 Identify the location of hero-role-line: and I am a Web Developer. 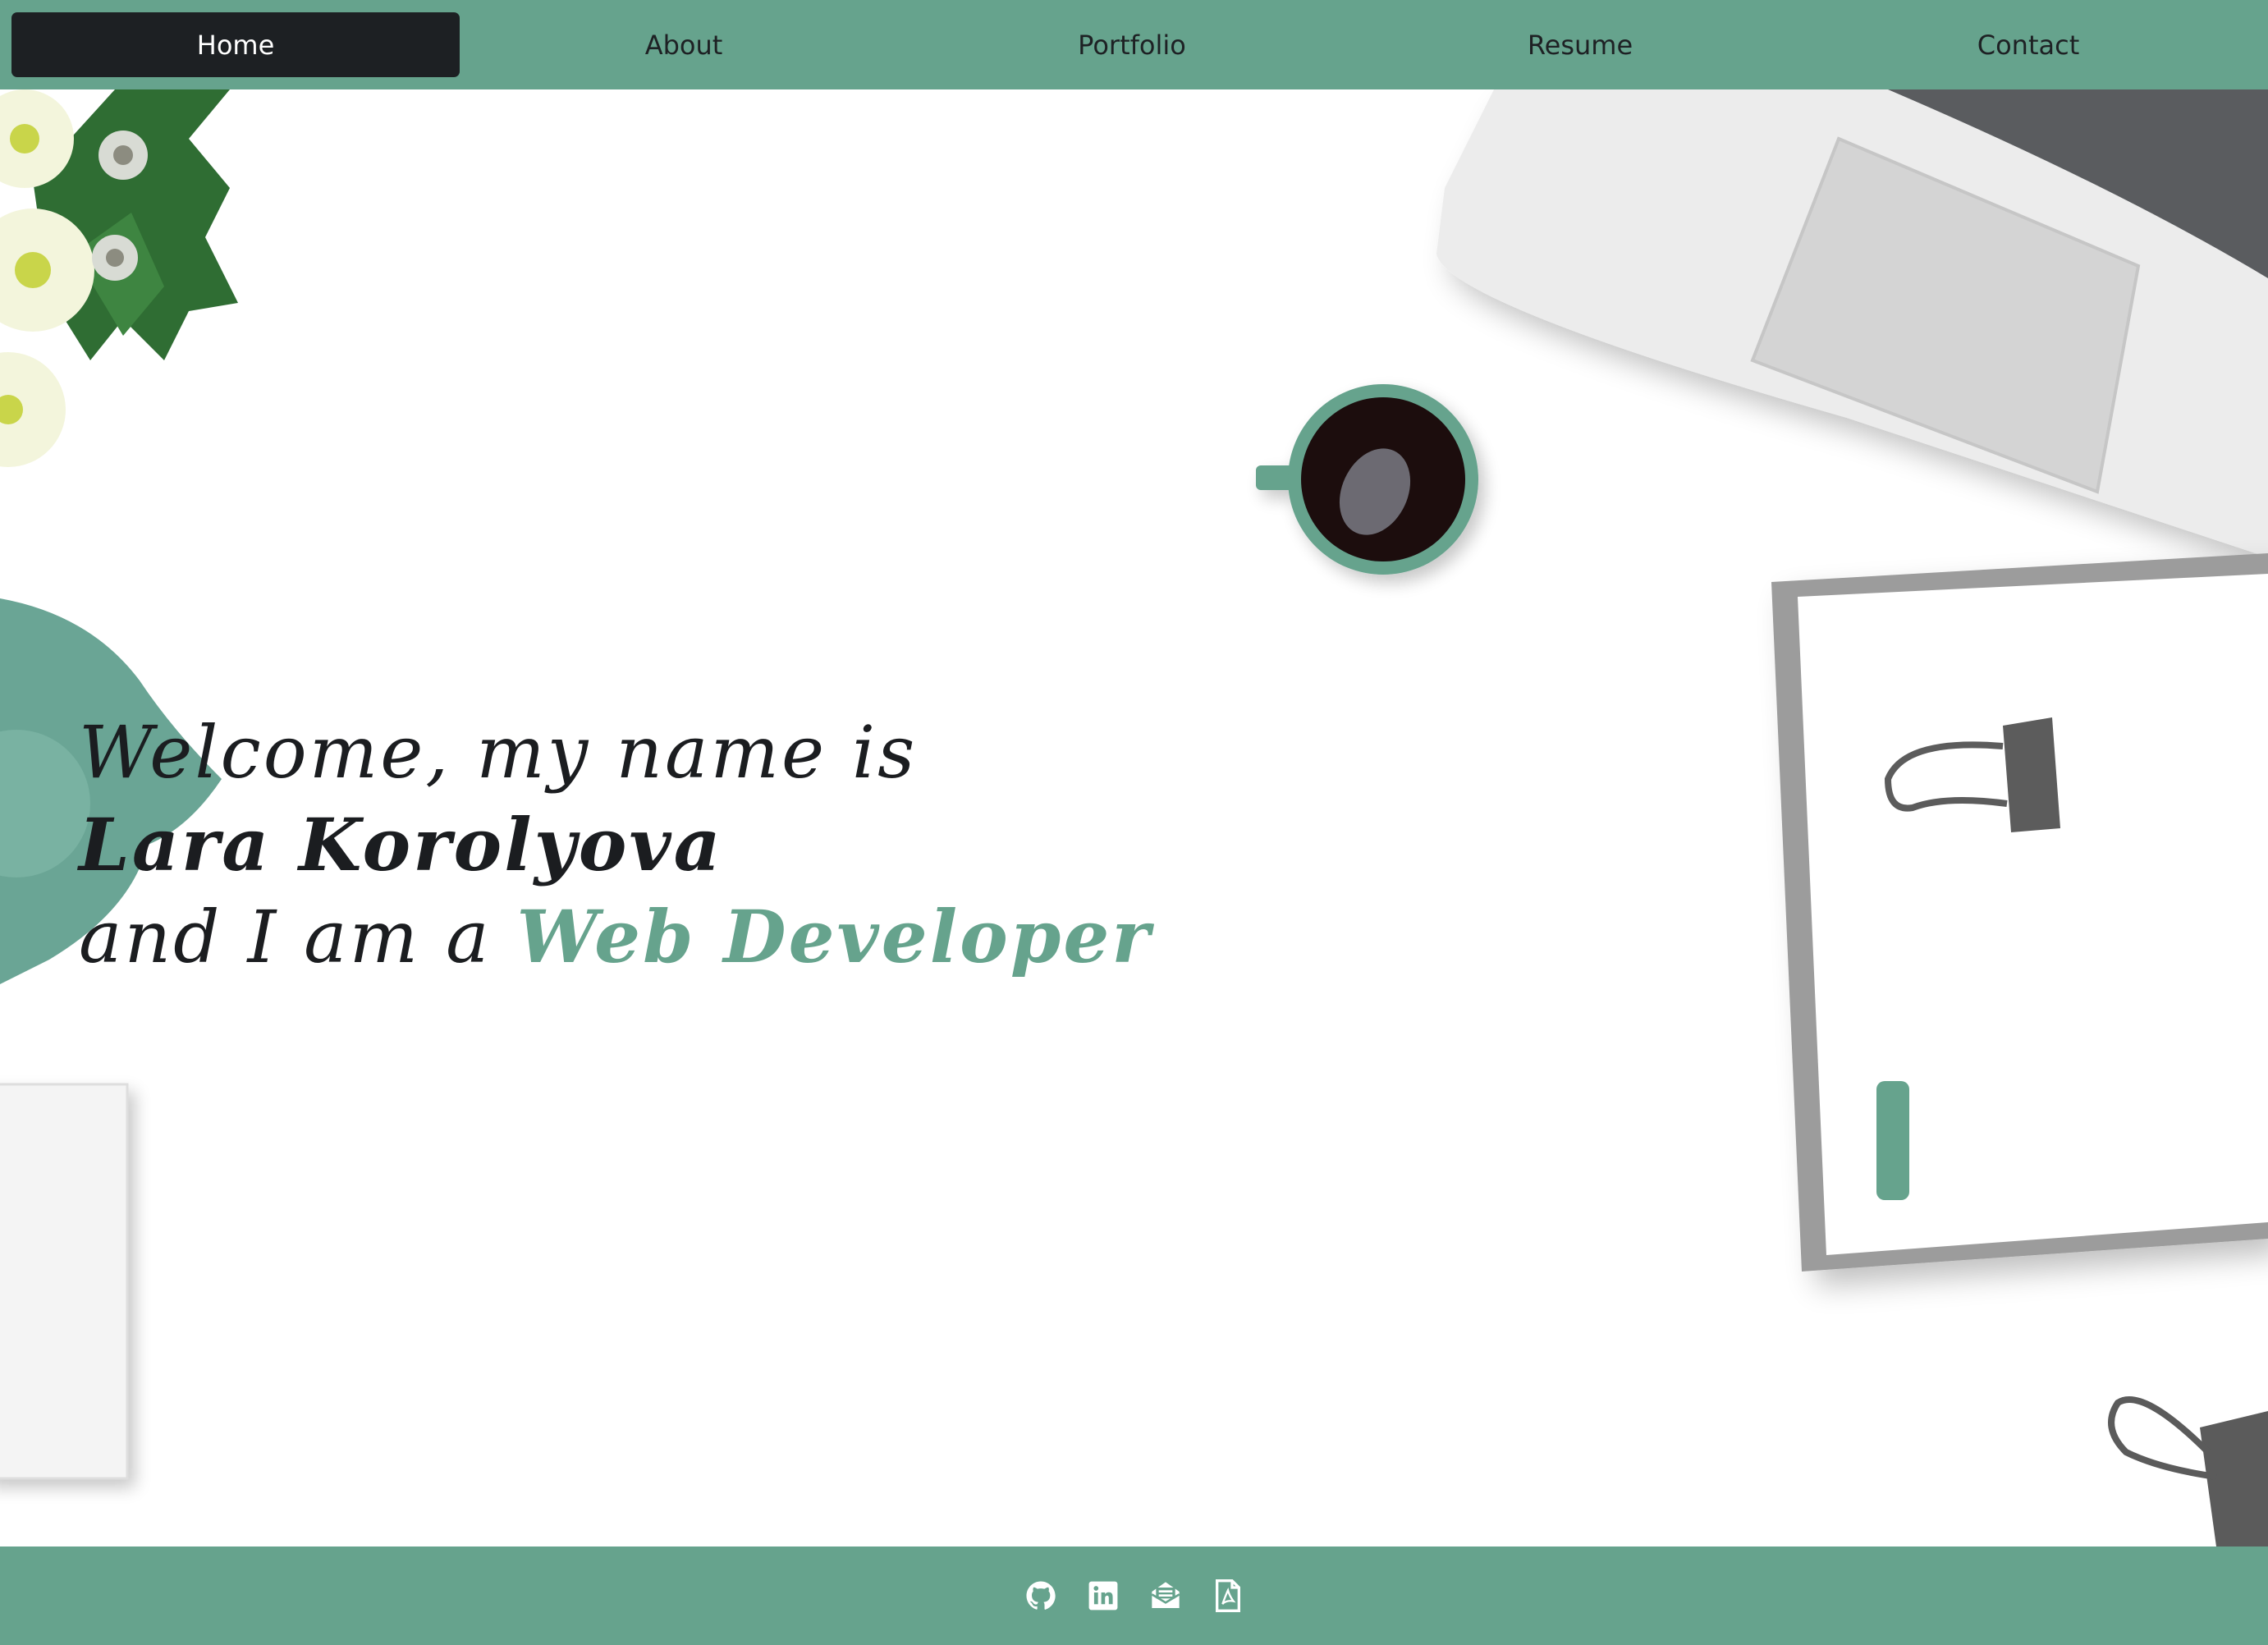
(615, 937).